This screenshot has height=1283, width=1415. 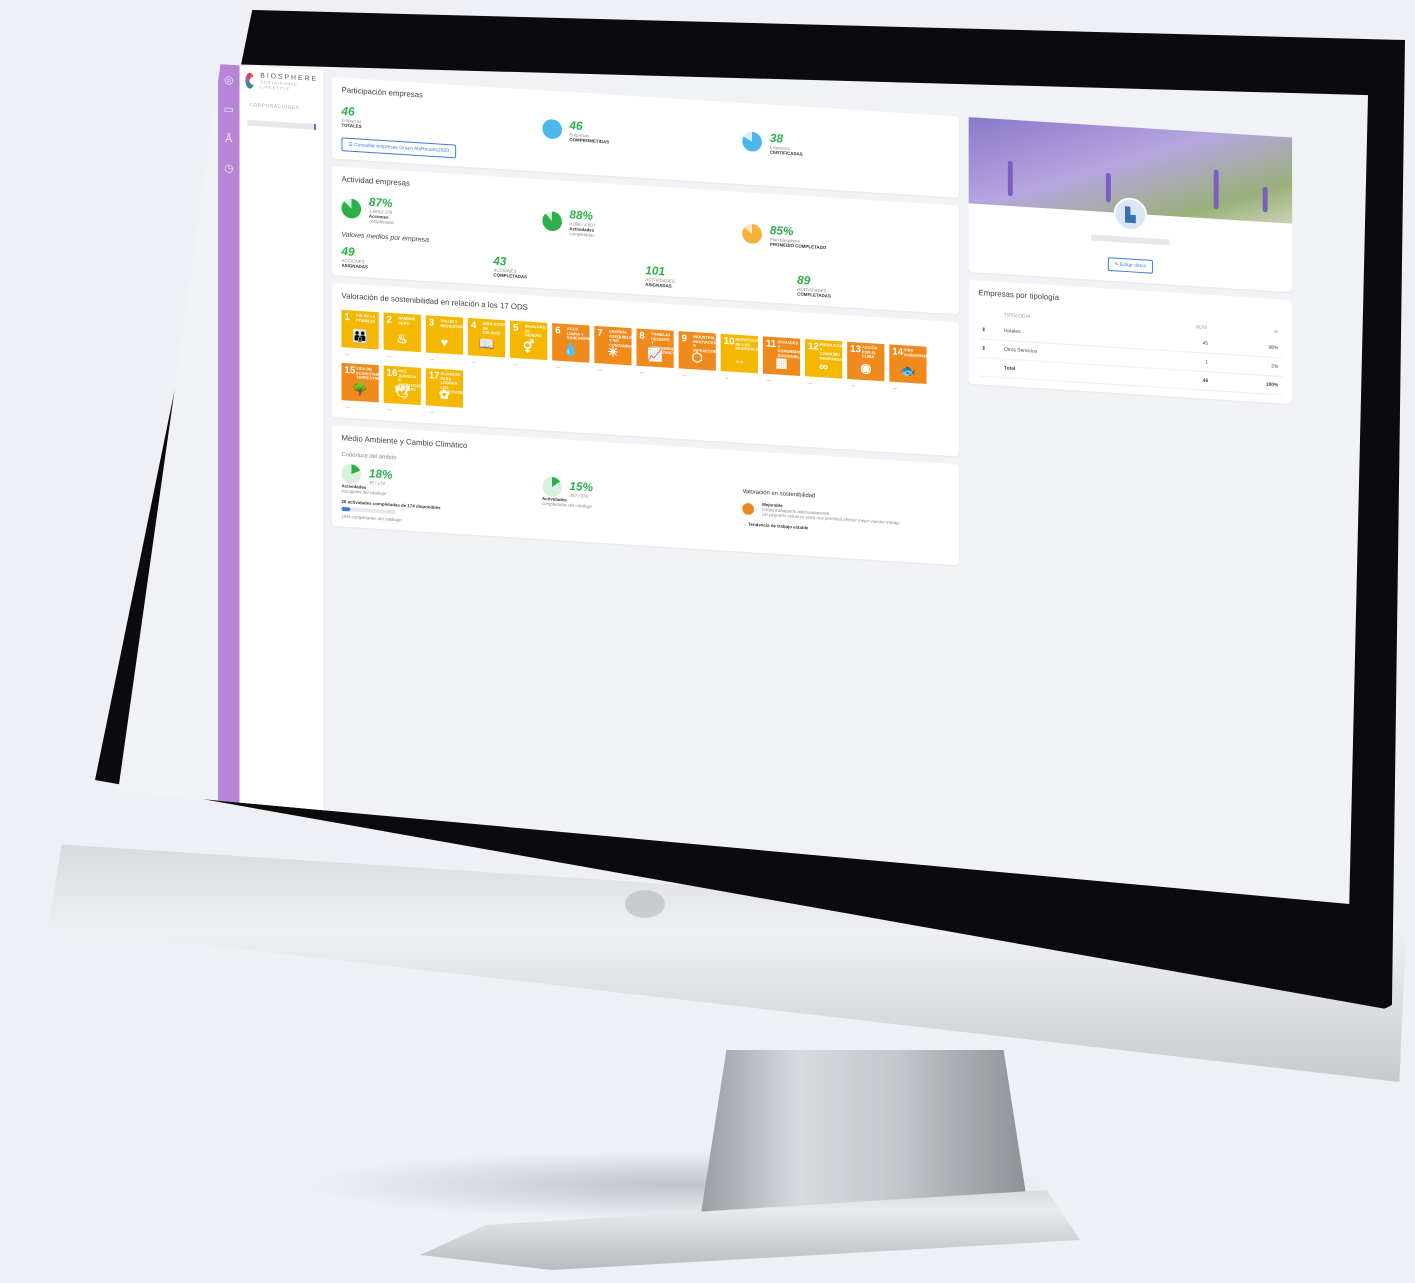 What do you see at coordinates (551, 129) in the screenshot?
I see `comprometidas-pie` at bounding box center [551, 129].